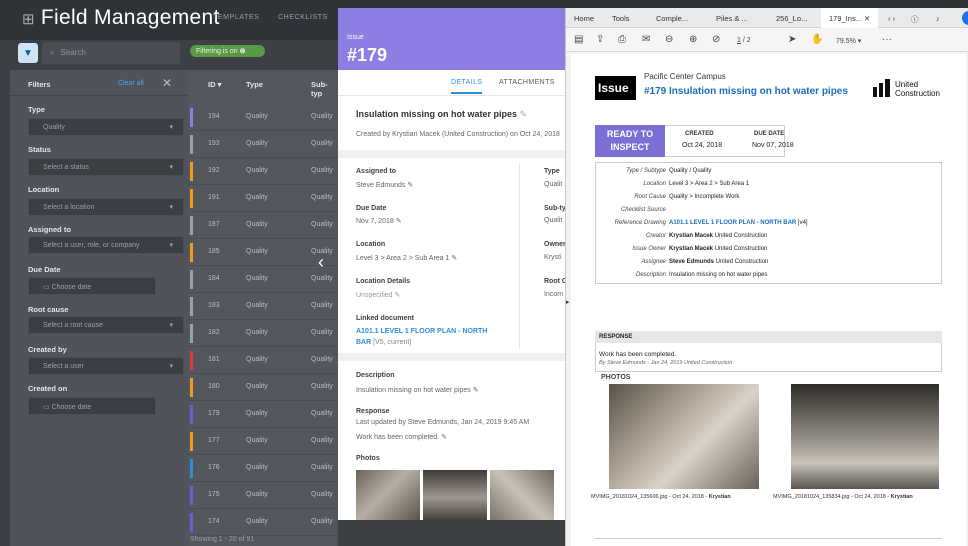 The width and height of the screenshot is (968, 546). Describe the element at coordinates (378, 295) in the screenshot. I see `locdet-value: Unspecified ✎` at that location.